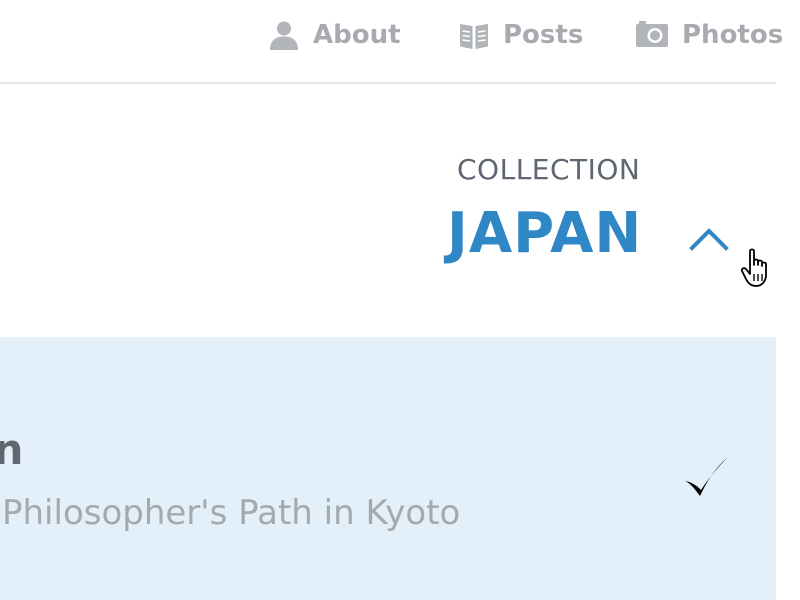  I want to click on checkmark-icon, so click(706, 476).